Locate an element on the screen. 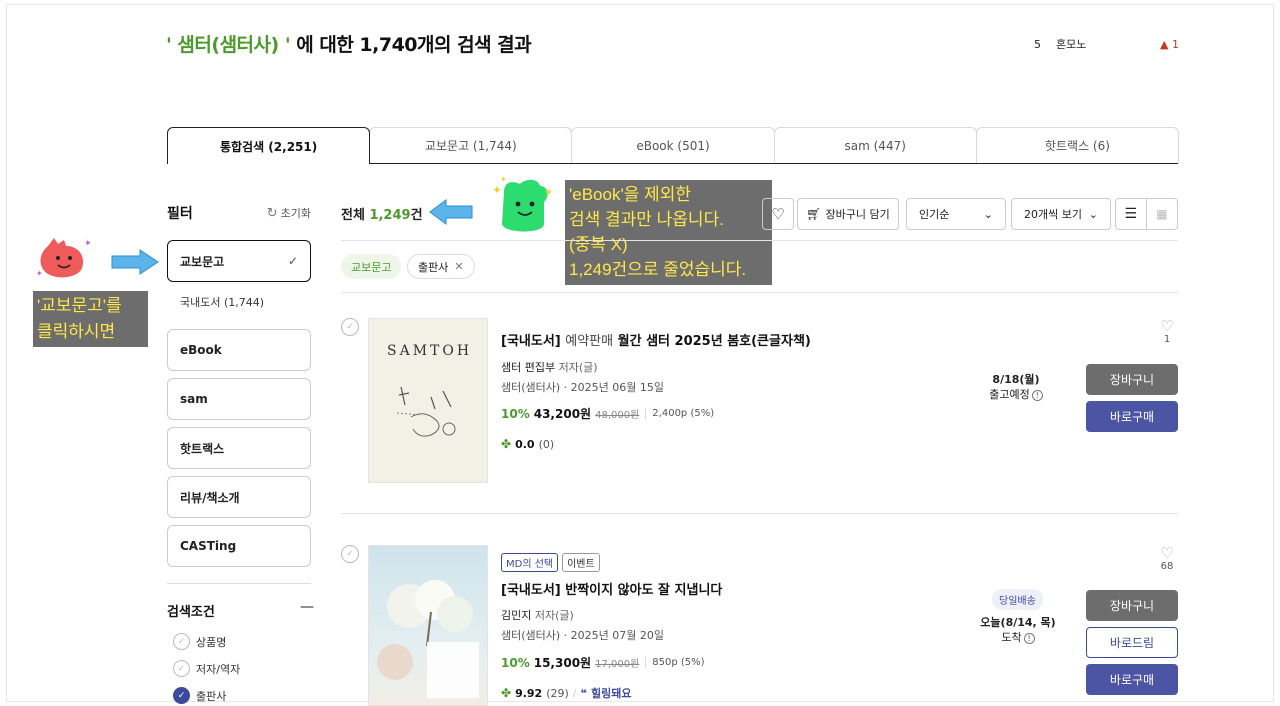  cover-title: SAMTOH is located at coordinates (430, 351).